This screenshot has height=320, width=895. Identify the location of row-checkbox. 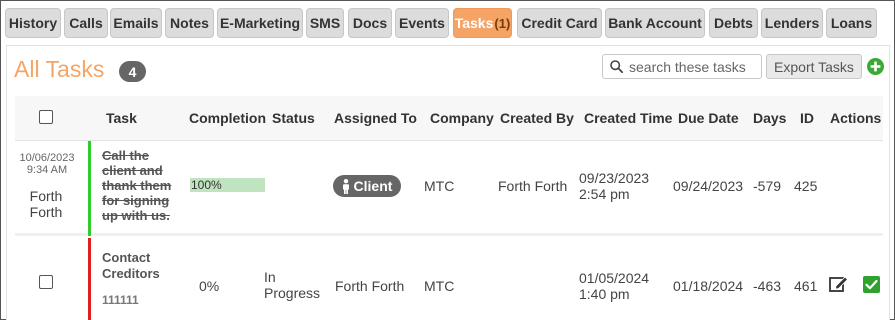
(46, 282).